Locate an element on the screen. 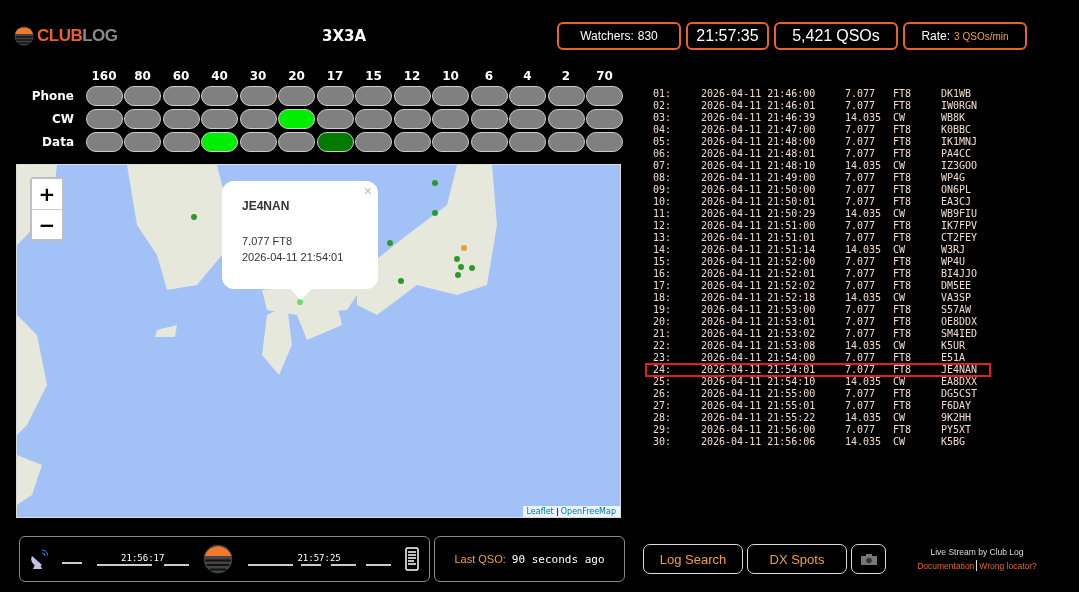 Image resolution: width=1079 pixels, height=592 pixels. zoom-out-button: − is located at coordinates (47, 224).